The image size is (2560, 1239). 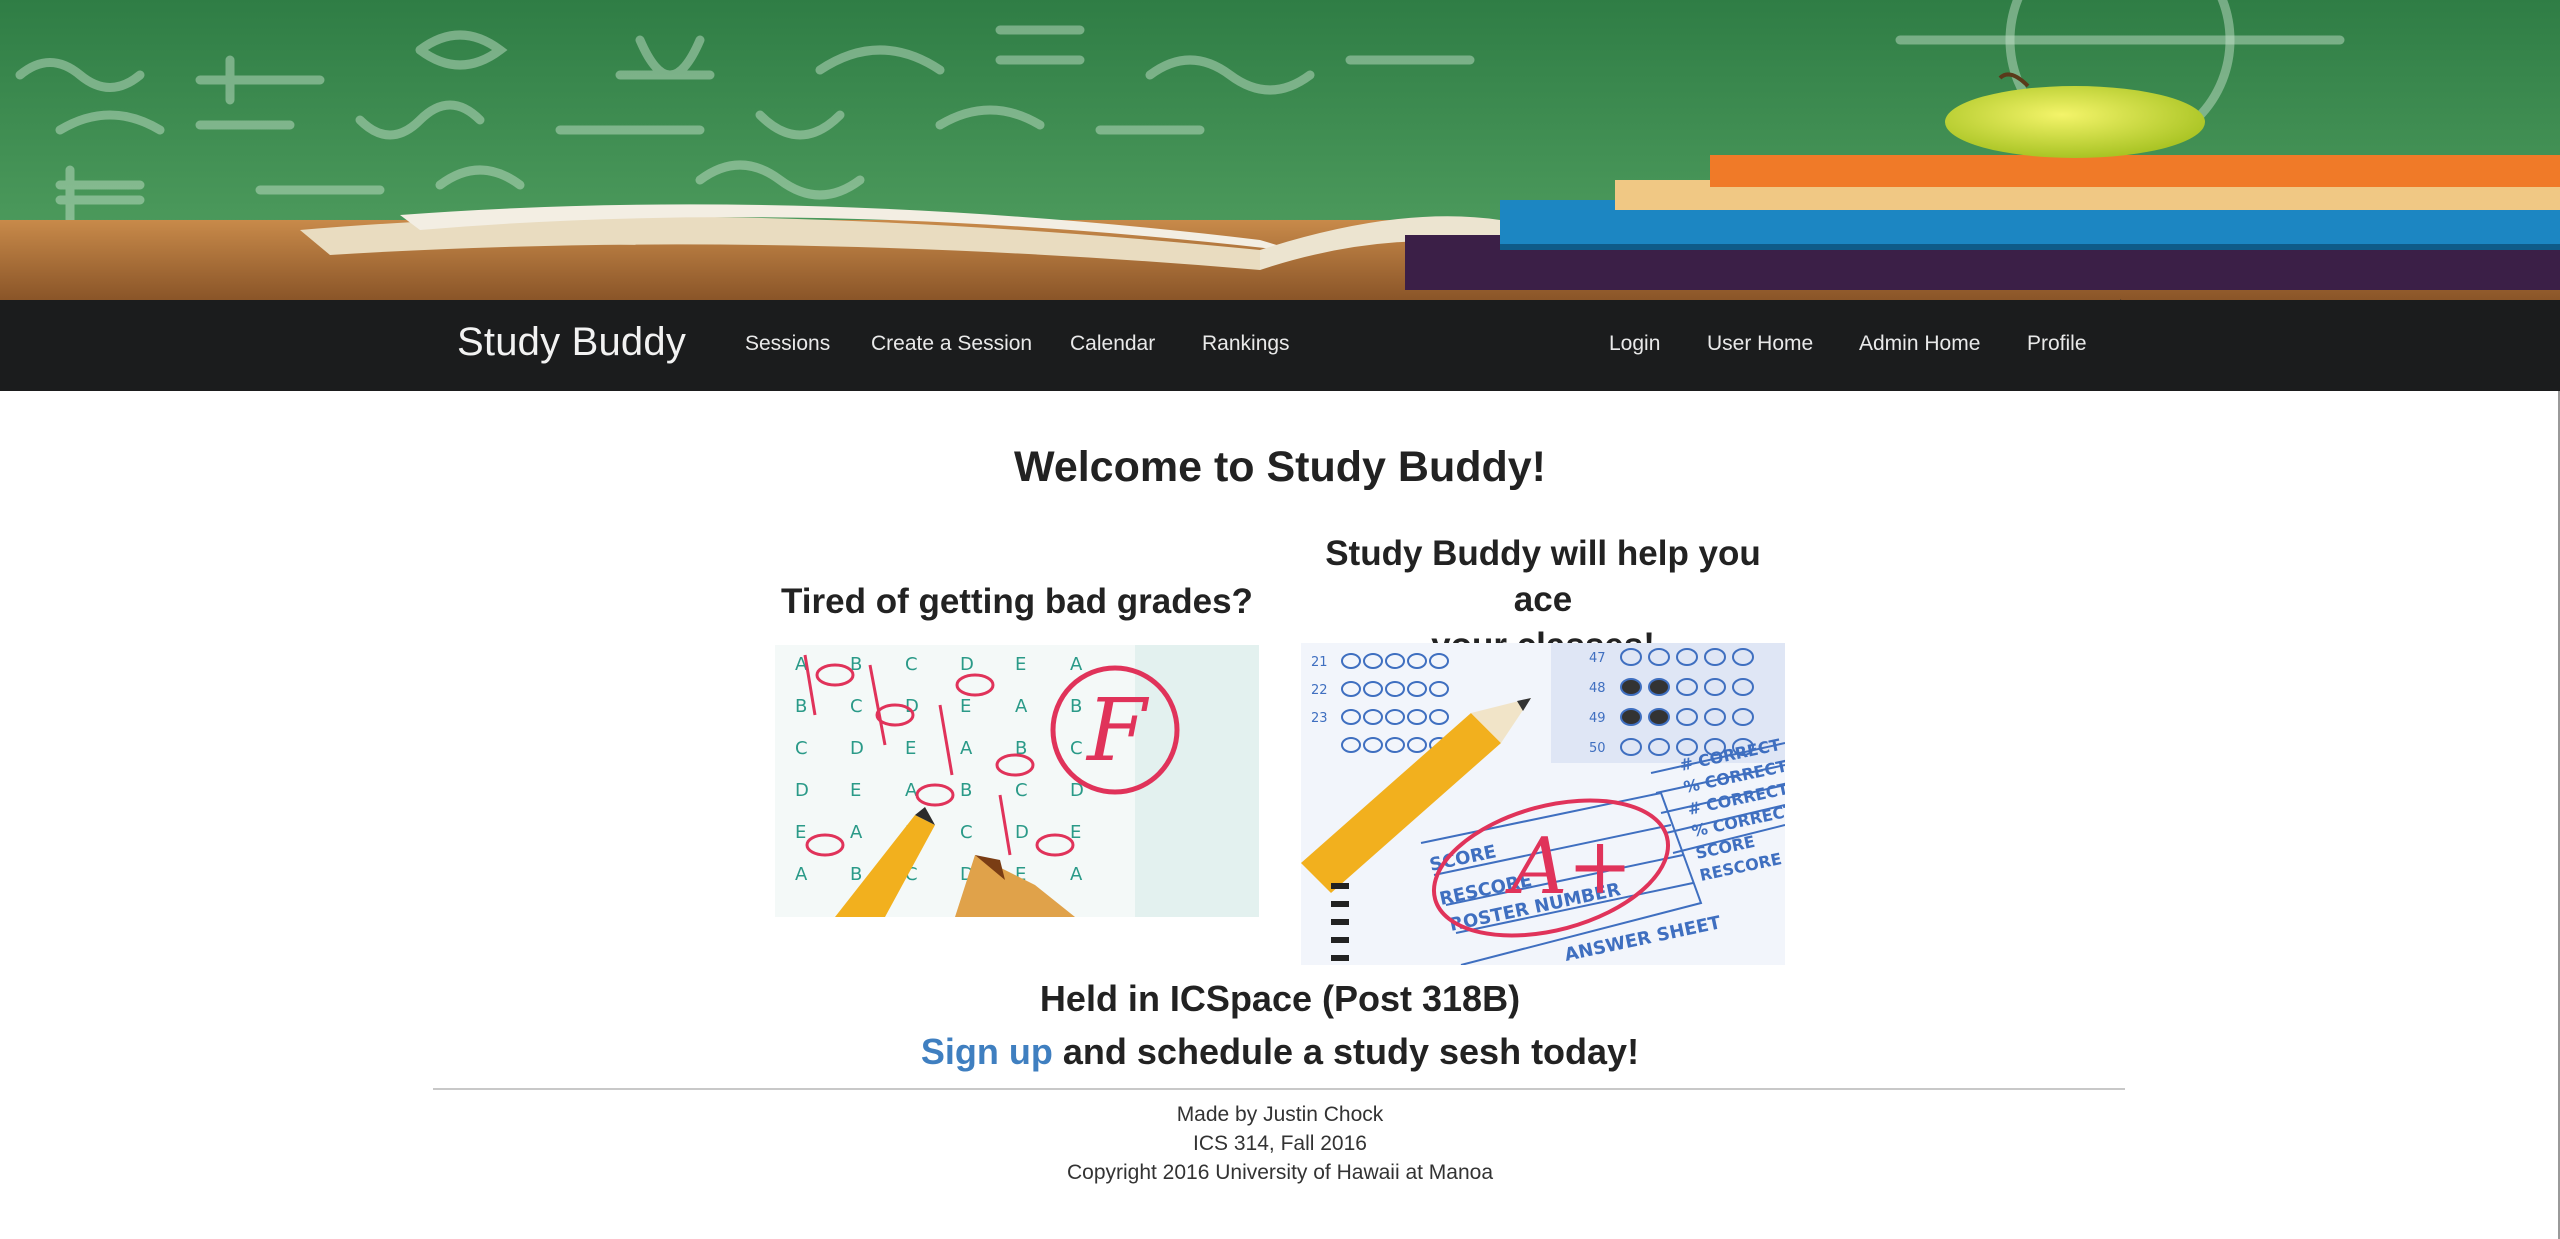 I want to click on page-title: Welcome to Study Buddy!, so click(x=1280, y=467).